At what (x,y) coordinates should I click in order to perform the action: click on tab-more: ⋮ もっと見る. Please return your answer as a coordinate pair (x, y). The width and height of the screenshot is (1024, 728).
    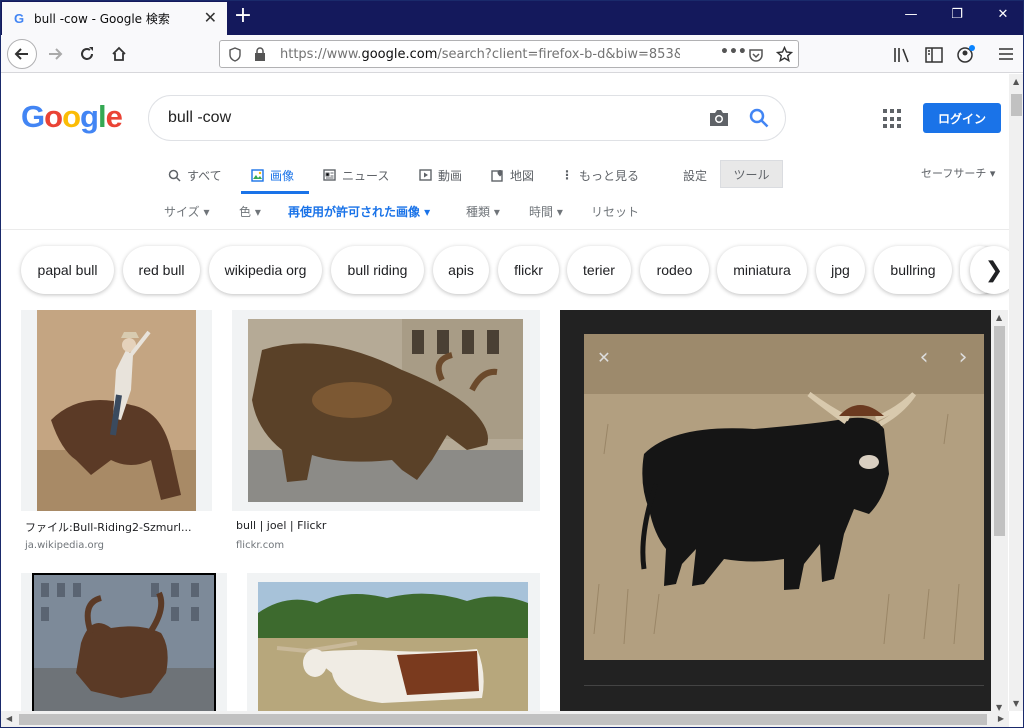
    Looking at the image, I should click on (600, 175).